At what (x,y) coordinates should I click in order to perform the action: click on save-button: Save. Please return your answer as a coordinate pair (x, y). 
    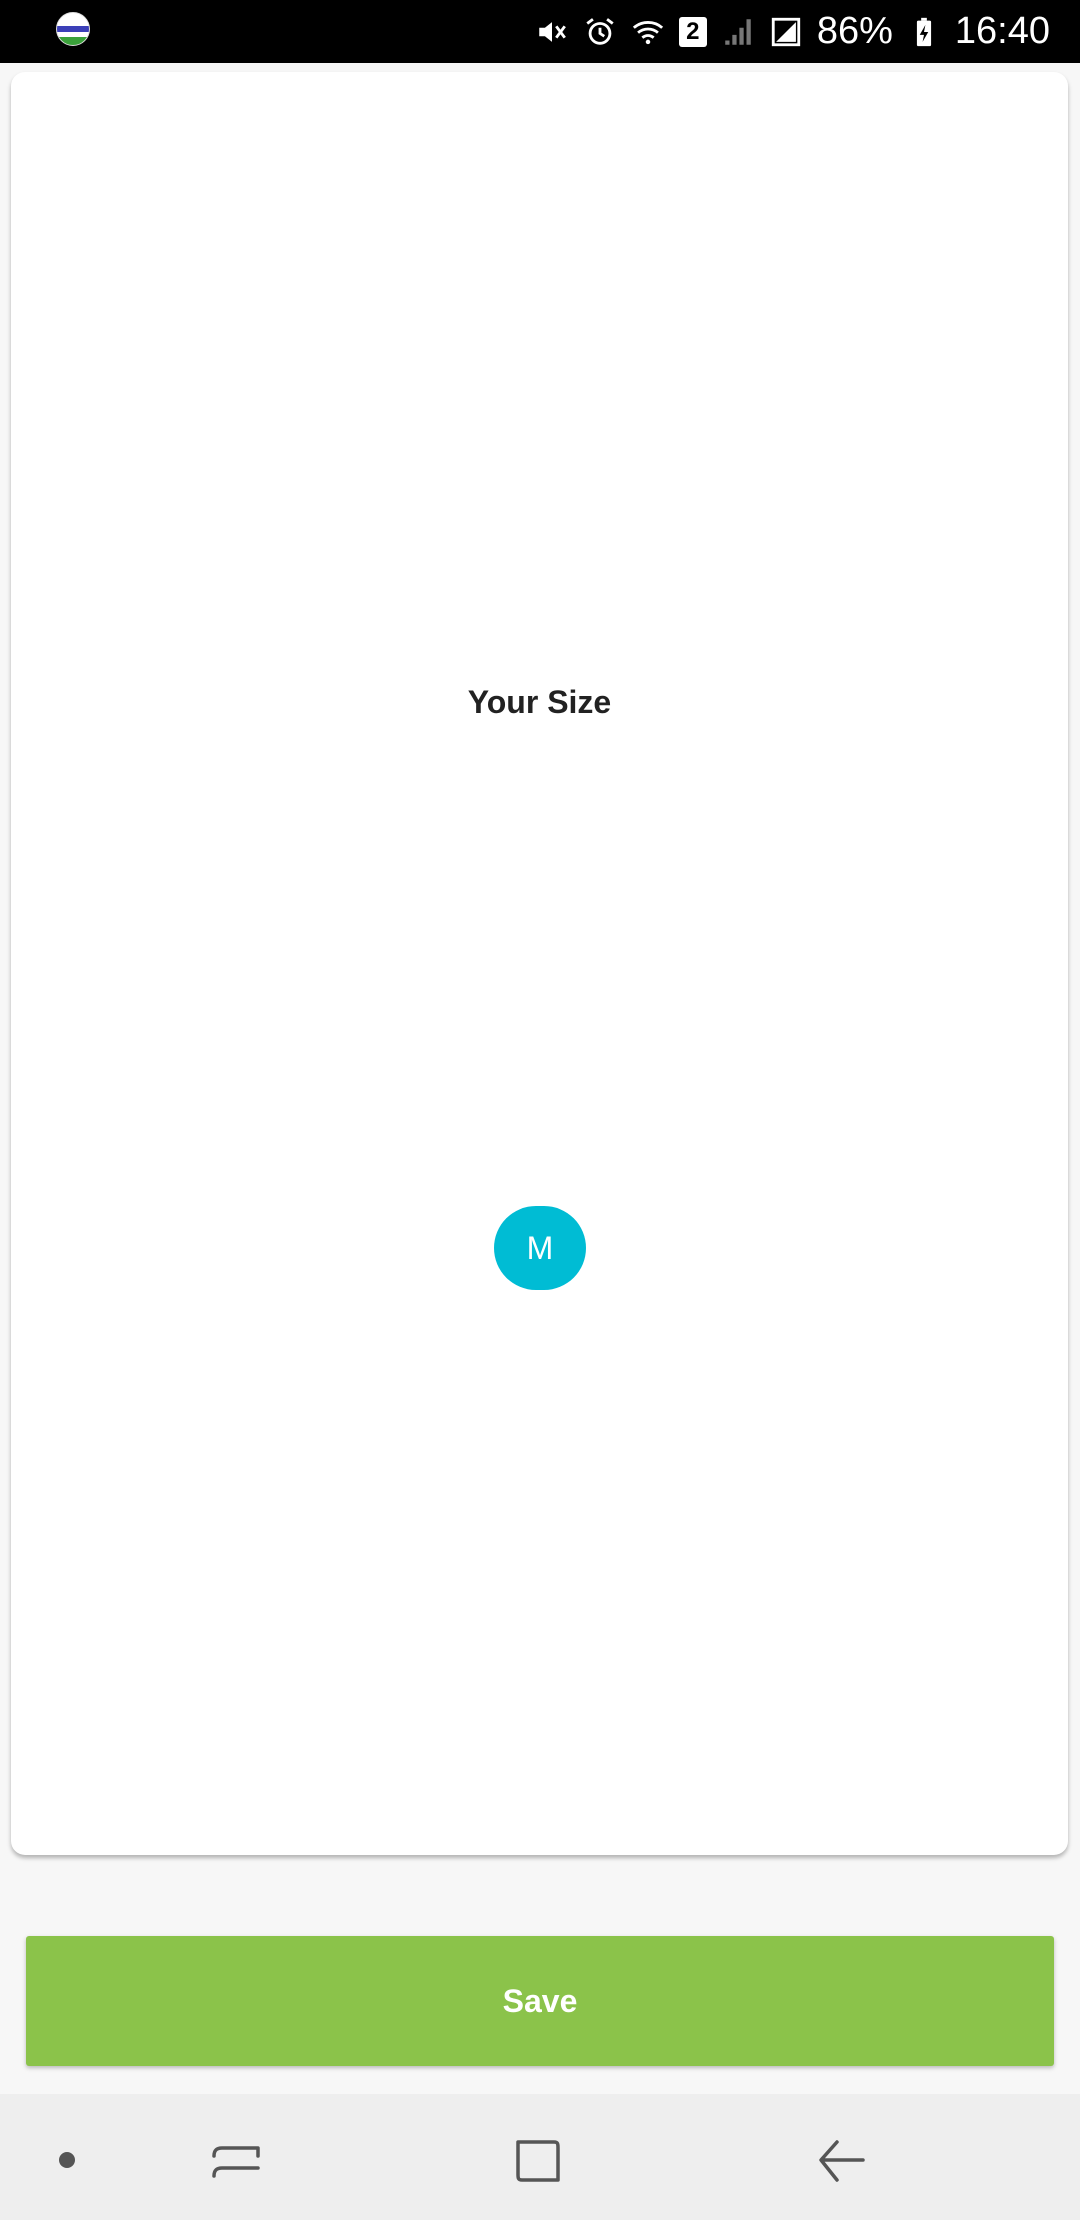
    Looking at the image, I should click on (540, 2001).